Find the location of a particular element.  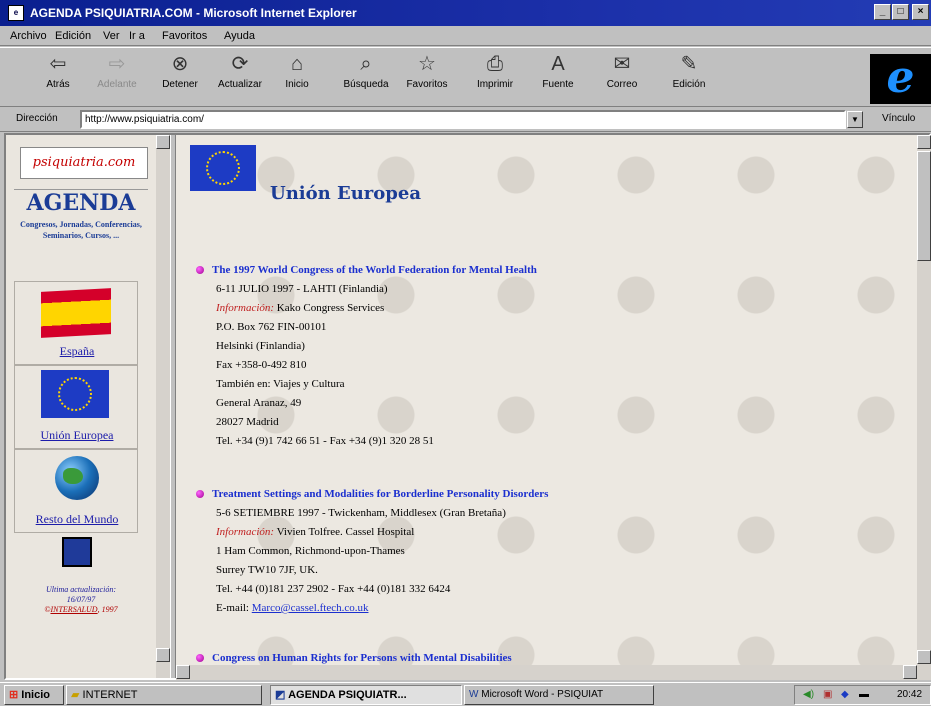

home-page-icon is located at coordinates (77, 552).